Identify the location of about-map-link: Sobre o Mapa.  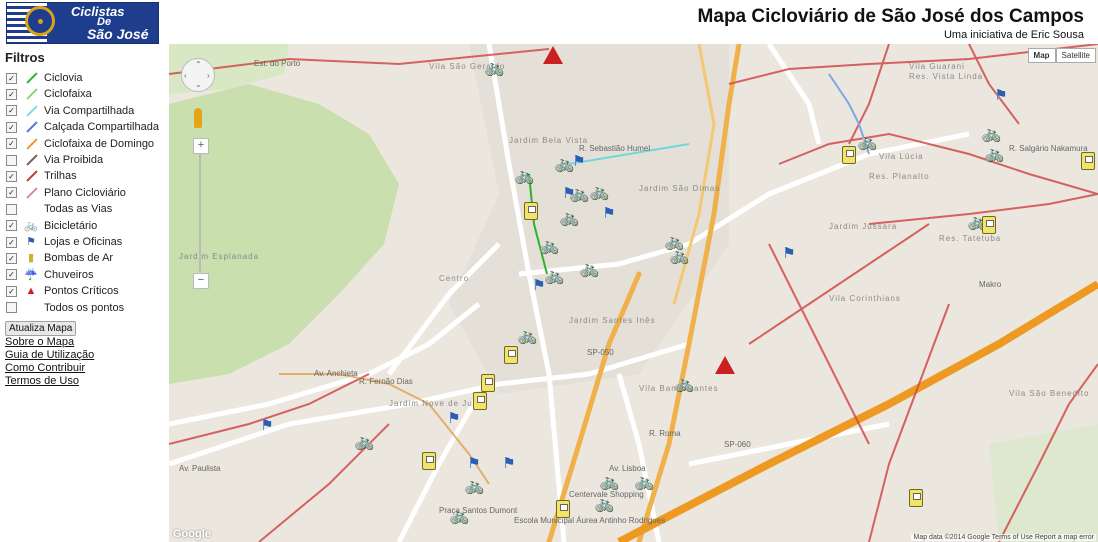
(39, 342).